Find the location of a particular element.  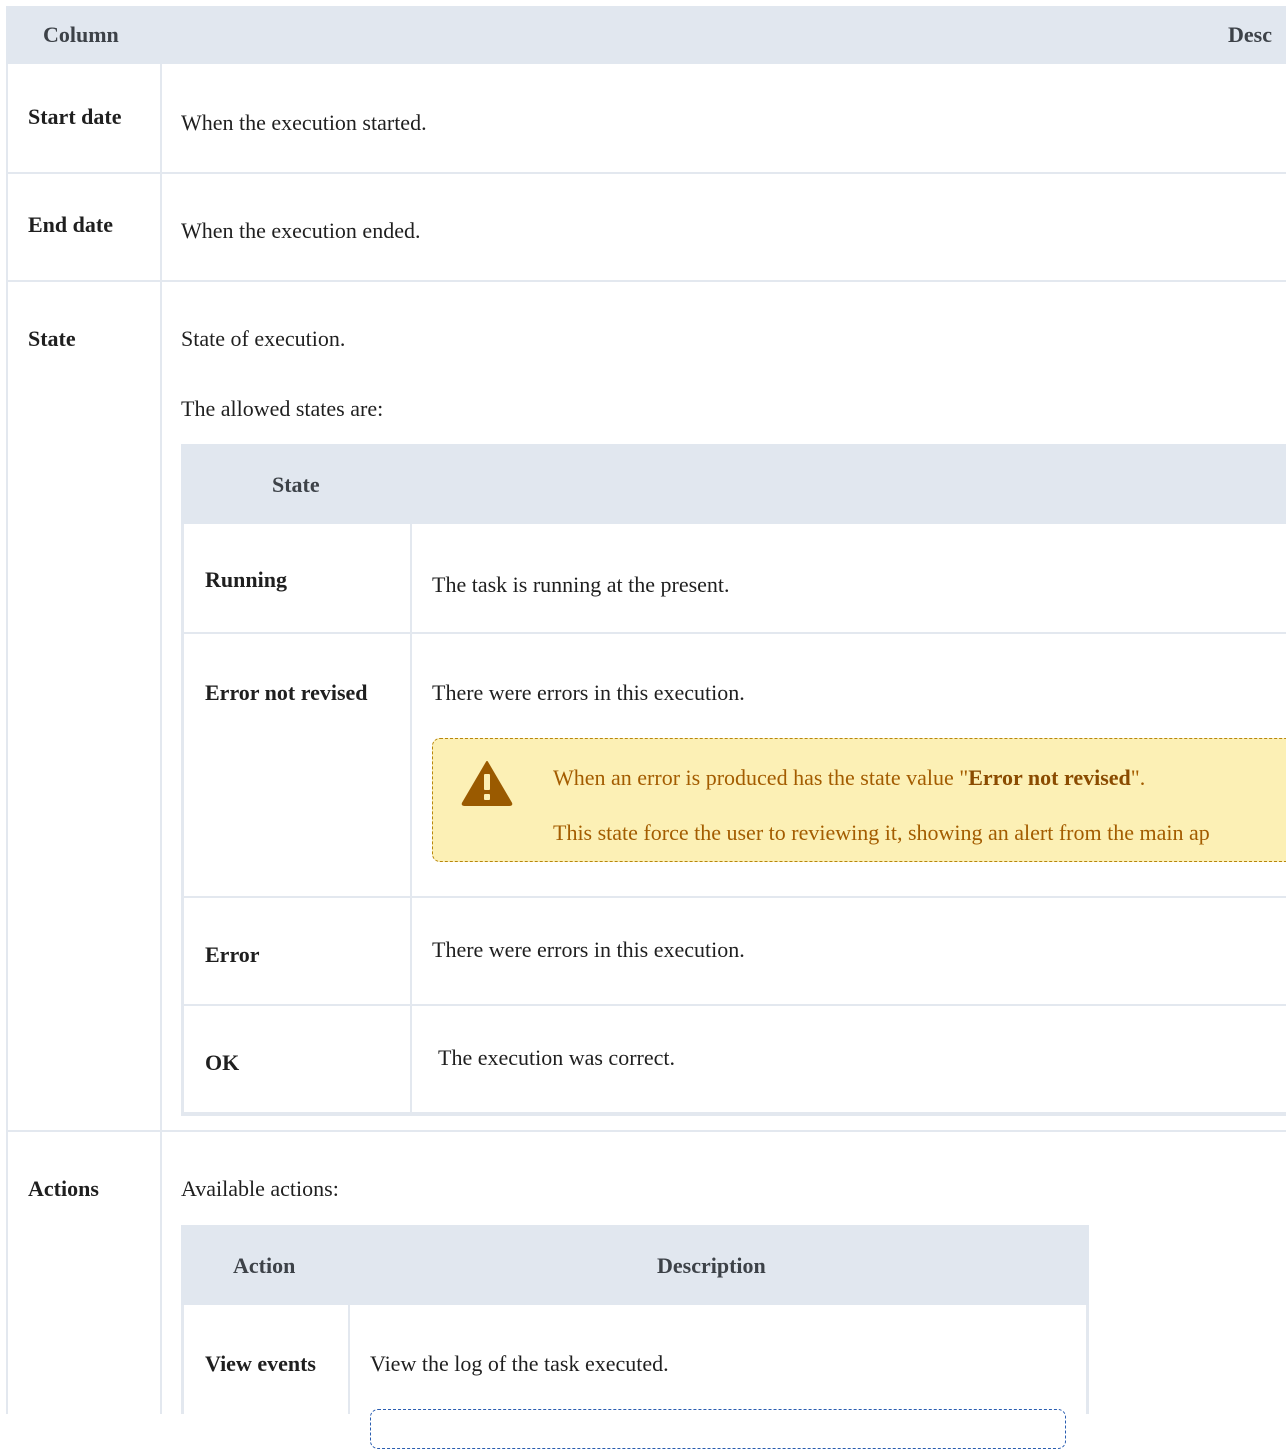

row-text-end-date: When the execution ended. is located at coordinates (301, 230).